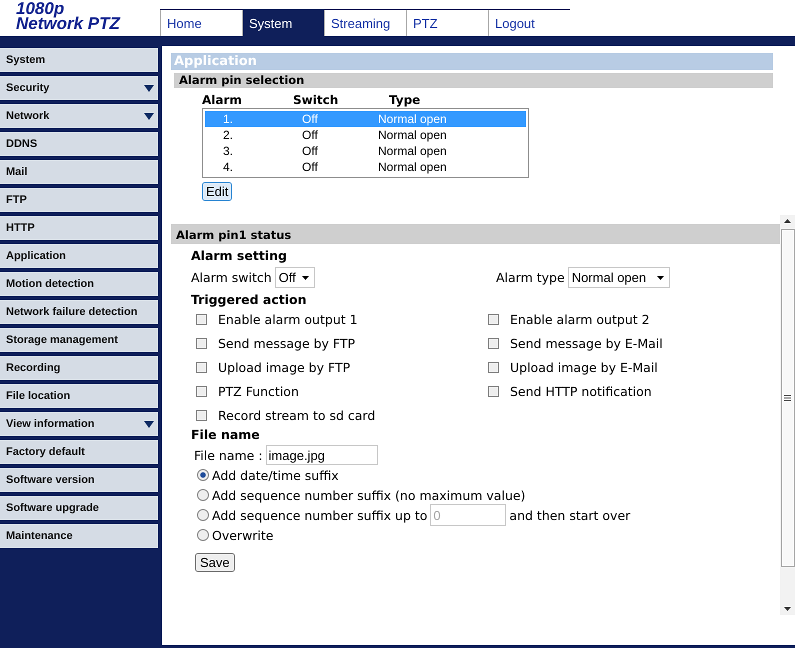 Image resolution: width=795 pixels, height=648 pixels. Describe the element at coordinates (79, 60) in the screenshot. I see `sidebar-item: System` at that location.